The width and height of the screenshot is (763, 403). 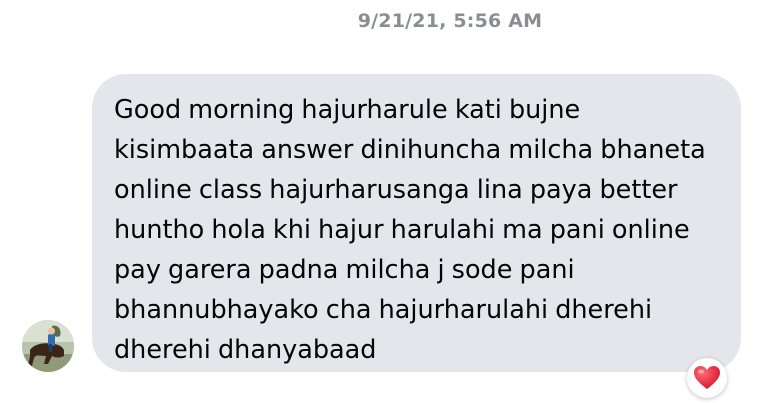 I want to click on reaction-badge, so click(x=707, y=378).